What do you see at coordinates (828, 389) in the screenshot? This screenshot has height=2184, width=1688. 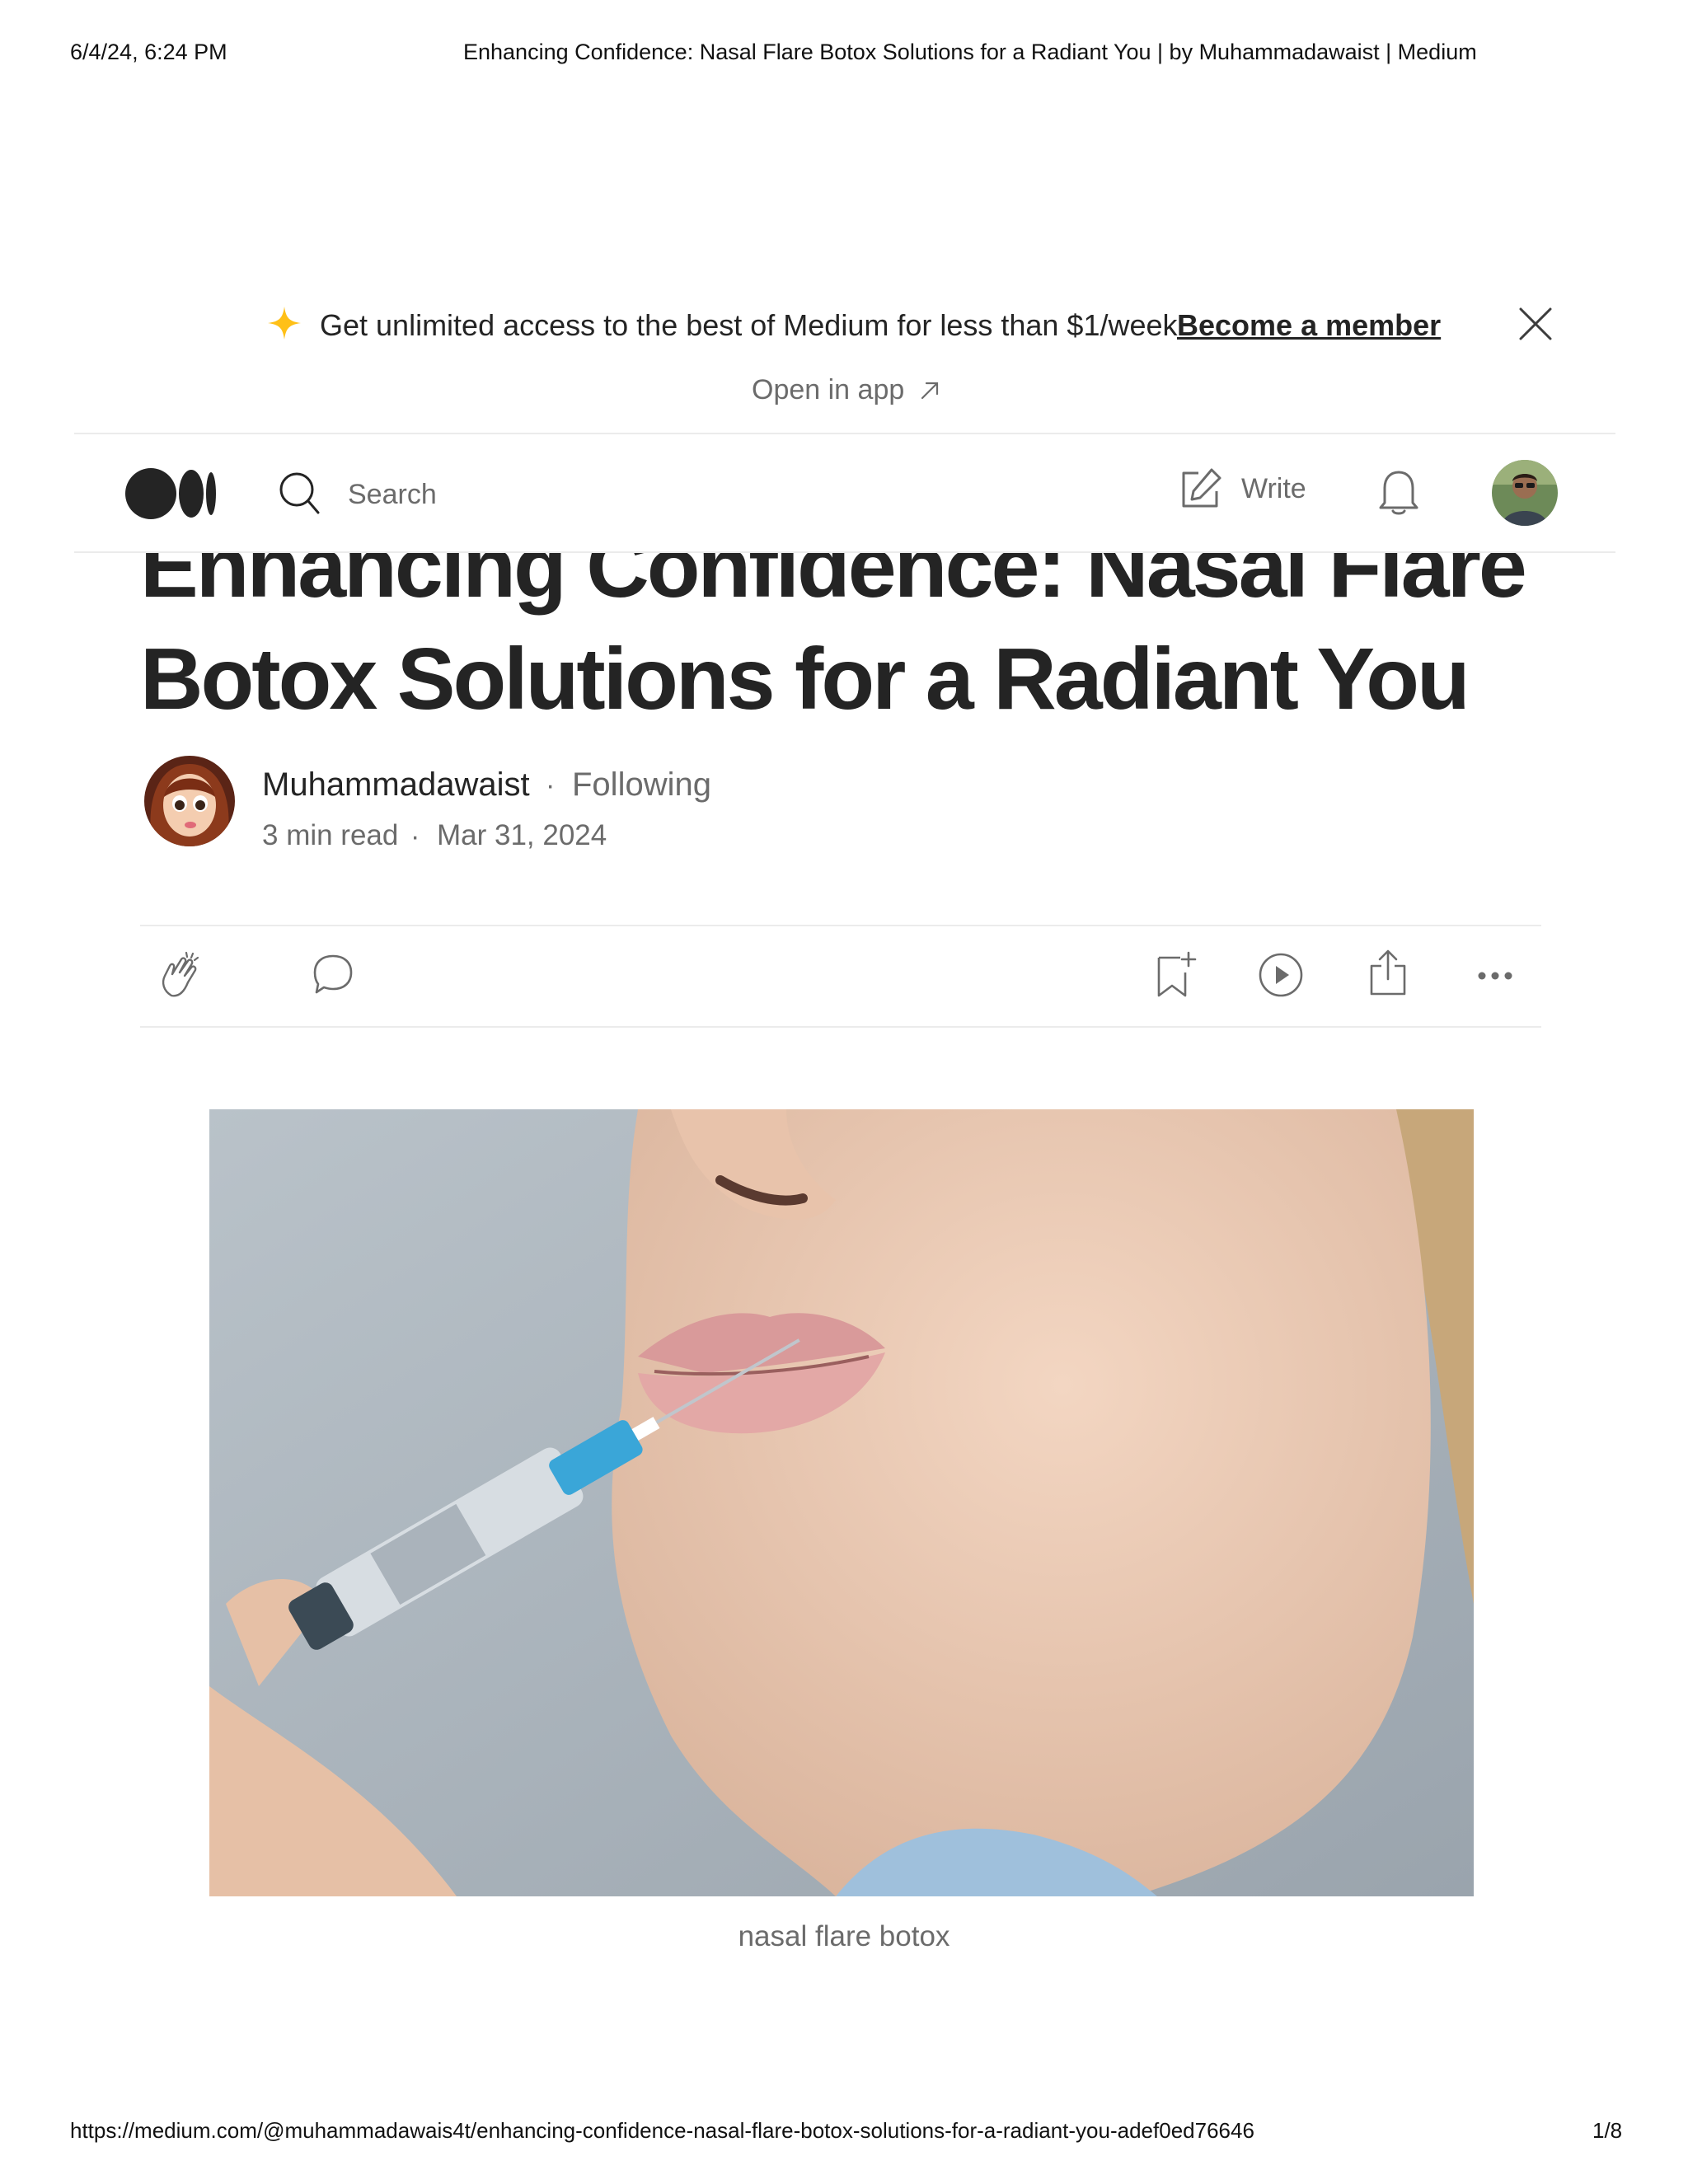 I see `open-in-app-label: Open in app` at bounding box center [828, 389].